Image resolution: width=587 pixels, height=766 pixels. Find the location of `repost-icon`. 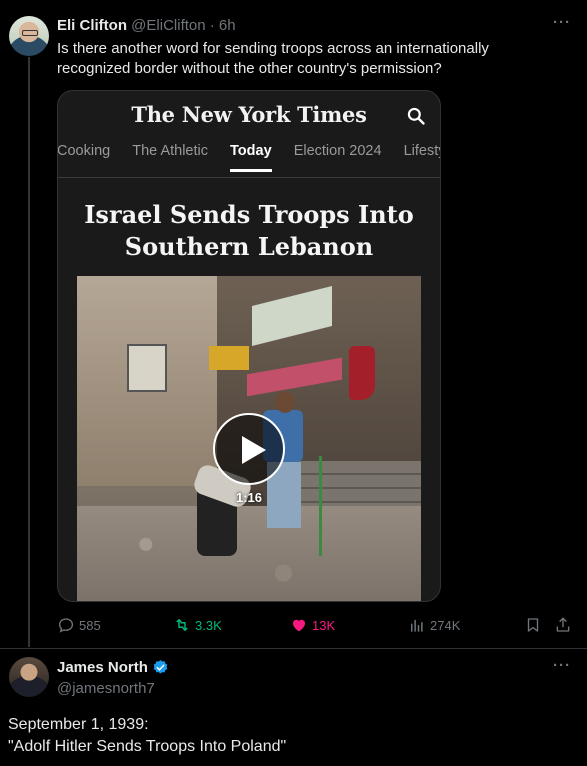

repost-icon is located at coordinates (182, 625).